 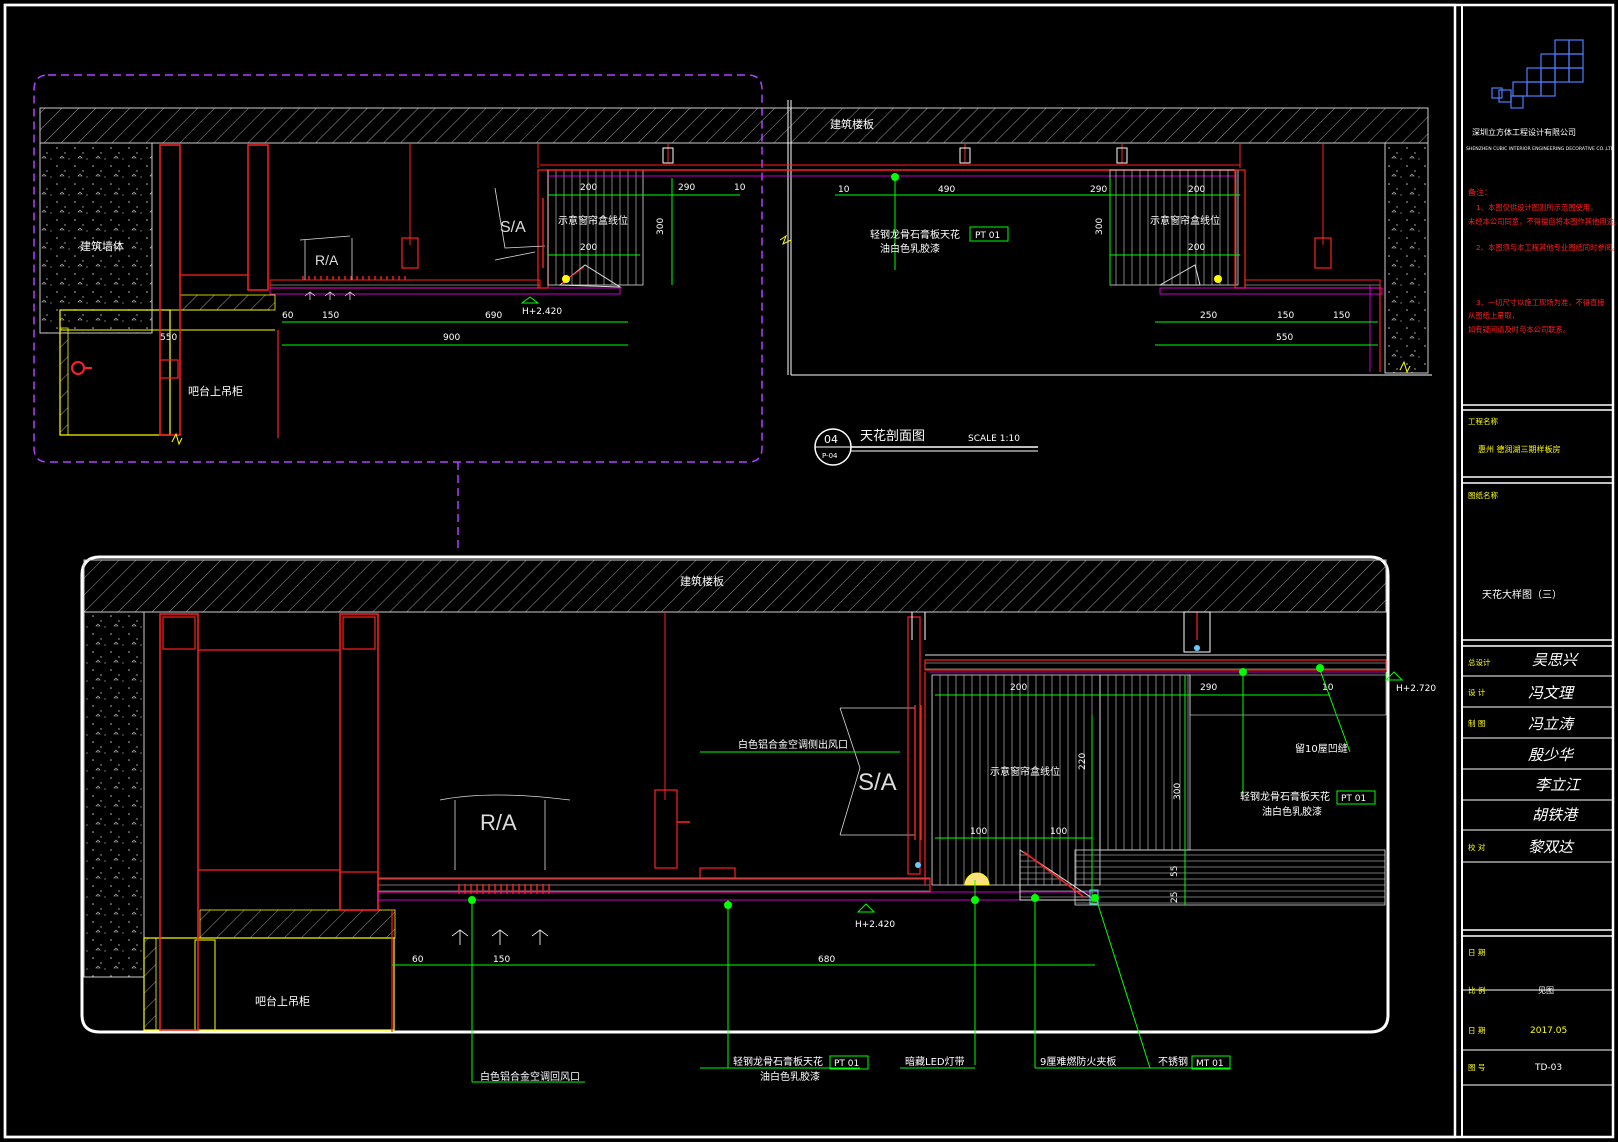 What do you see at coordinates (910, 248) in the screenshot?
I see `top-ceiling-spec-2: 油白色乳胶漆` at bounding box center [910, 248].